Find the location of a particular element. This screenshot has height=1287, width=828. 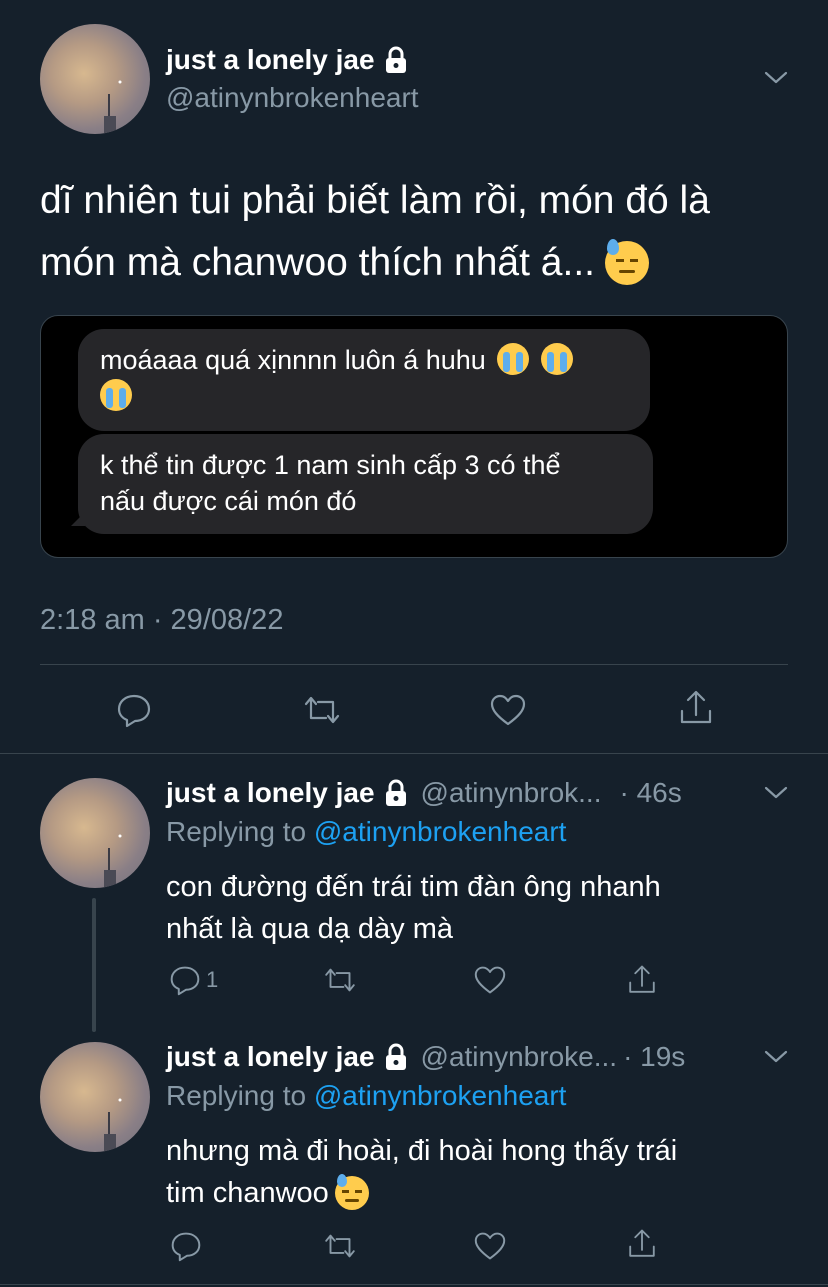

reply-text-line2: nhất là qua dạ dày mà is located at coordinates (309, 929).